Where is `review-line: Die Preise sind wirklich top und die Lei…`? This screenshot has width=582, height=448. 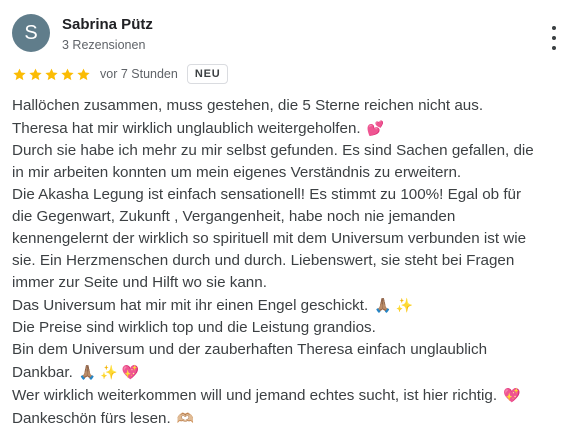
review-line: Die Preise sind wirklich top und die Lei… is located at coordinates (194, 327).